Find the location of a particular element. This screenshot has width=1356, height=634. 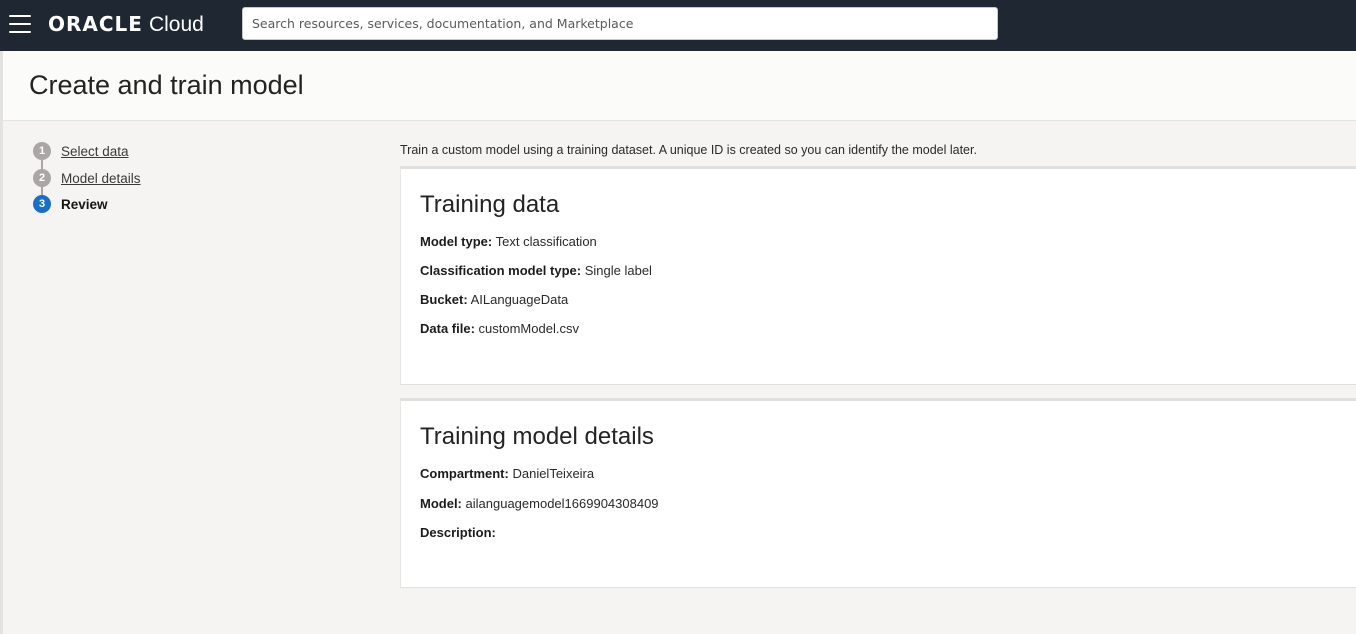

field-label: Description: is located at coordinates (458, 532).